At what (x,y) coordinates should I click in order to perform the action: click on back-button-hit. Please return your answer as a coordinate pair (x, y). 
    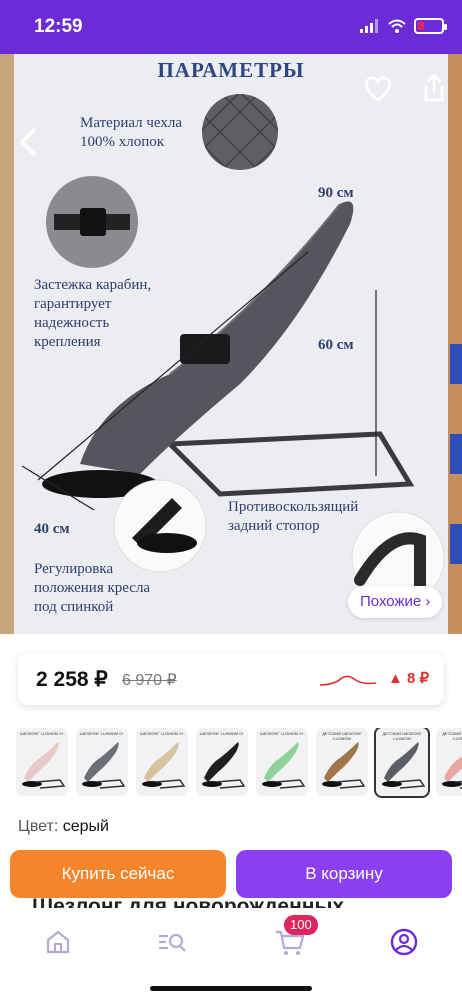
    Looking at the image, I should click on (30, 88).